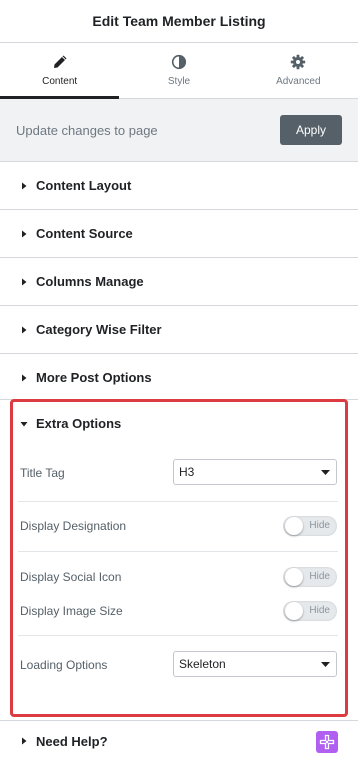  I want to click on tab-advanced: Advanced, so click(298, 70).